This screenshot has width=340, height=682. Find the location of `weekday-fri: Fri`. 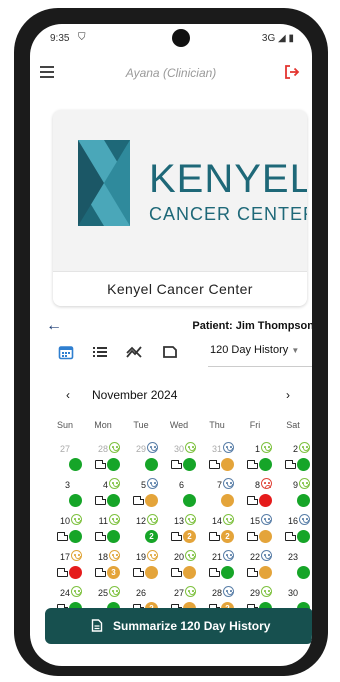

weekday-fri: Fri is located at coordinates (255, 425).